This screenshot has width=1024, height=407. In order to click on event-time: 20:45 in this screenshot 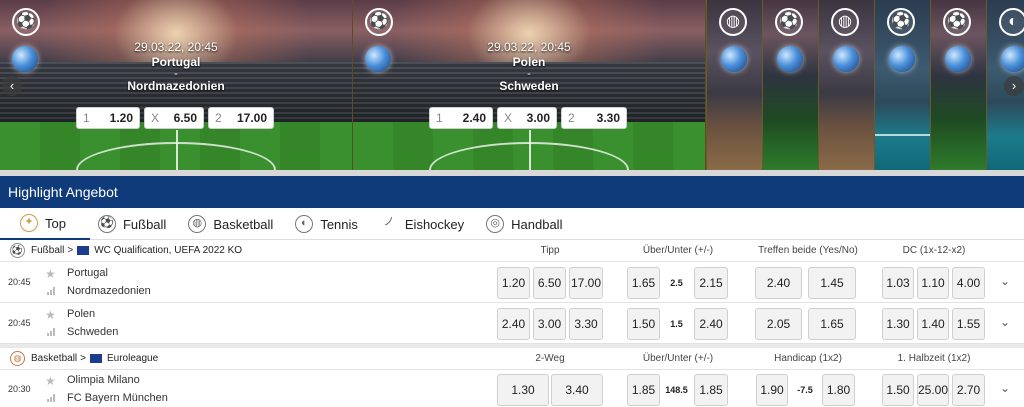, I will do `click(19, 323)`.